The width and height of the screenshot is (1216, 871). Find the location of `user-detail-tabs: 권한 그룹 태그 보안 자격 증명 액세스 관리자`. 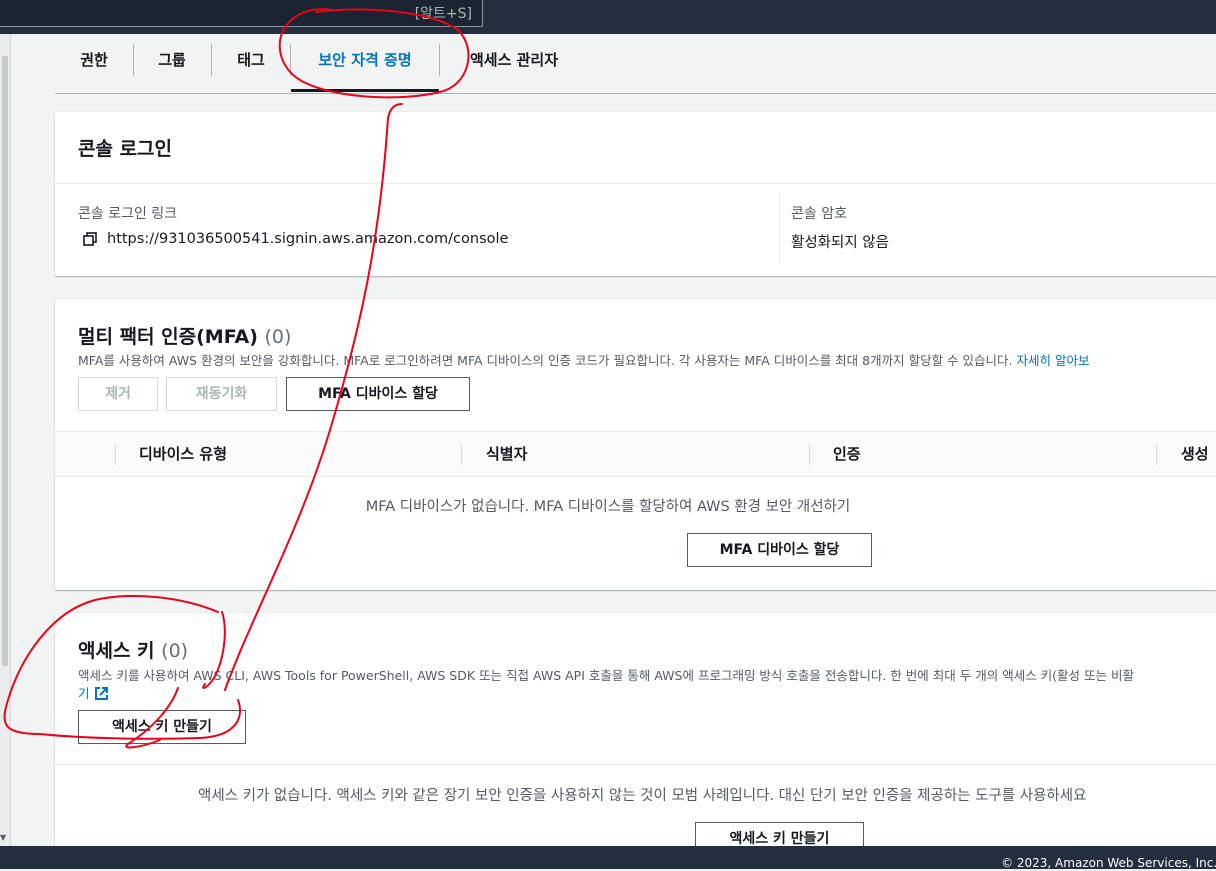

user-detail-tabs: 권한 그룹 태그 보안 자격 증명 액세스 관리자 is located at coordinates (635, 64).